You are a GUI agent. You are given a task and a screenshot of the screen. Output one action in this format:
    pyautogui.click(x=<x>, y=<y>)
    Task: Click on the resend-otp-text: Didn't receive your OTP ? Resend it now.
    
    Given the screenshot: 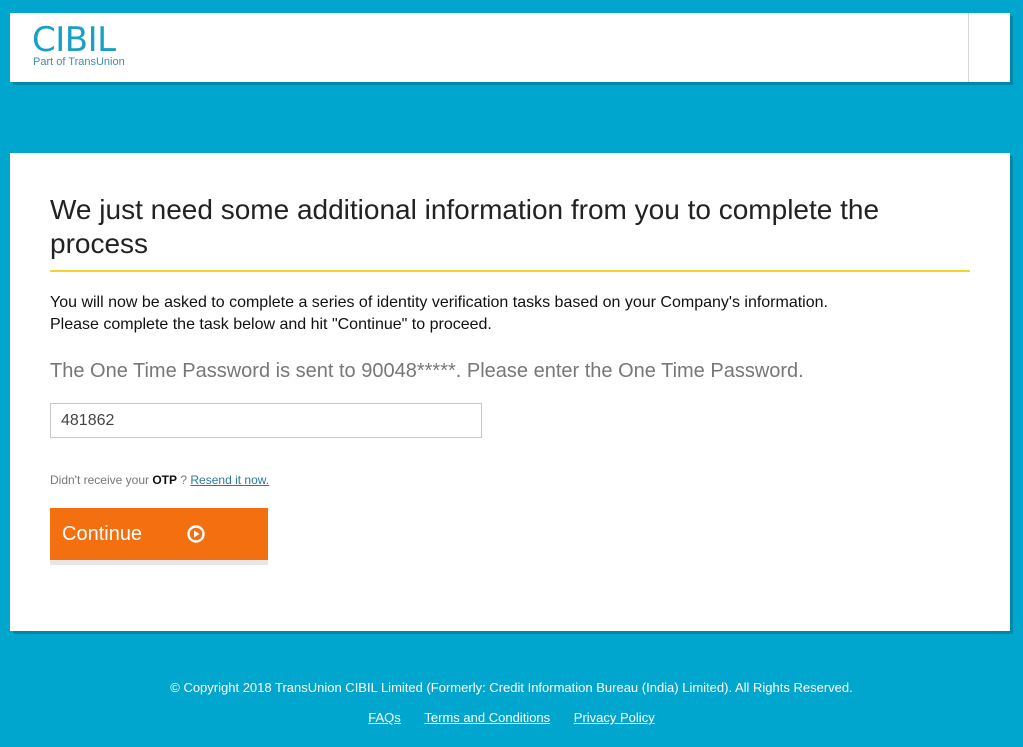 What is the action you would take?
    pyautogui.click(x=159, y=480)
    